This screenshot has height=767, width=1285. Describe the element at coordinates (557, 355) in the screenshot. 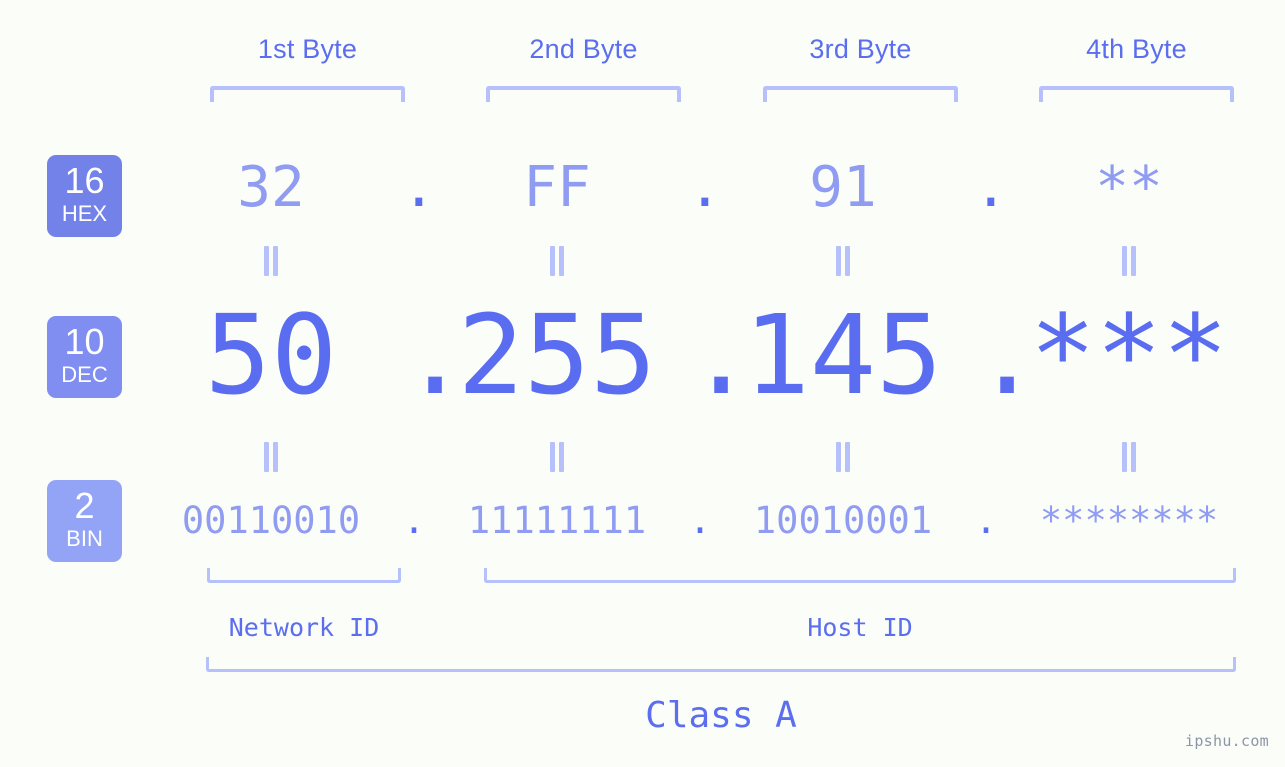

I see `dec-octet-2: 255` at that location.